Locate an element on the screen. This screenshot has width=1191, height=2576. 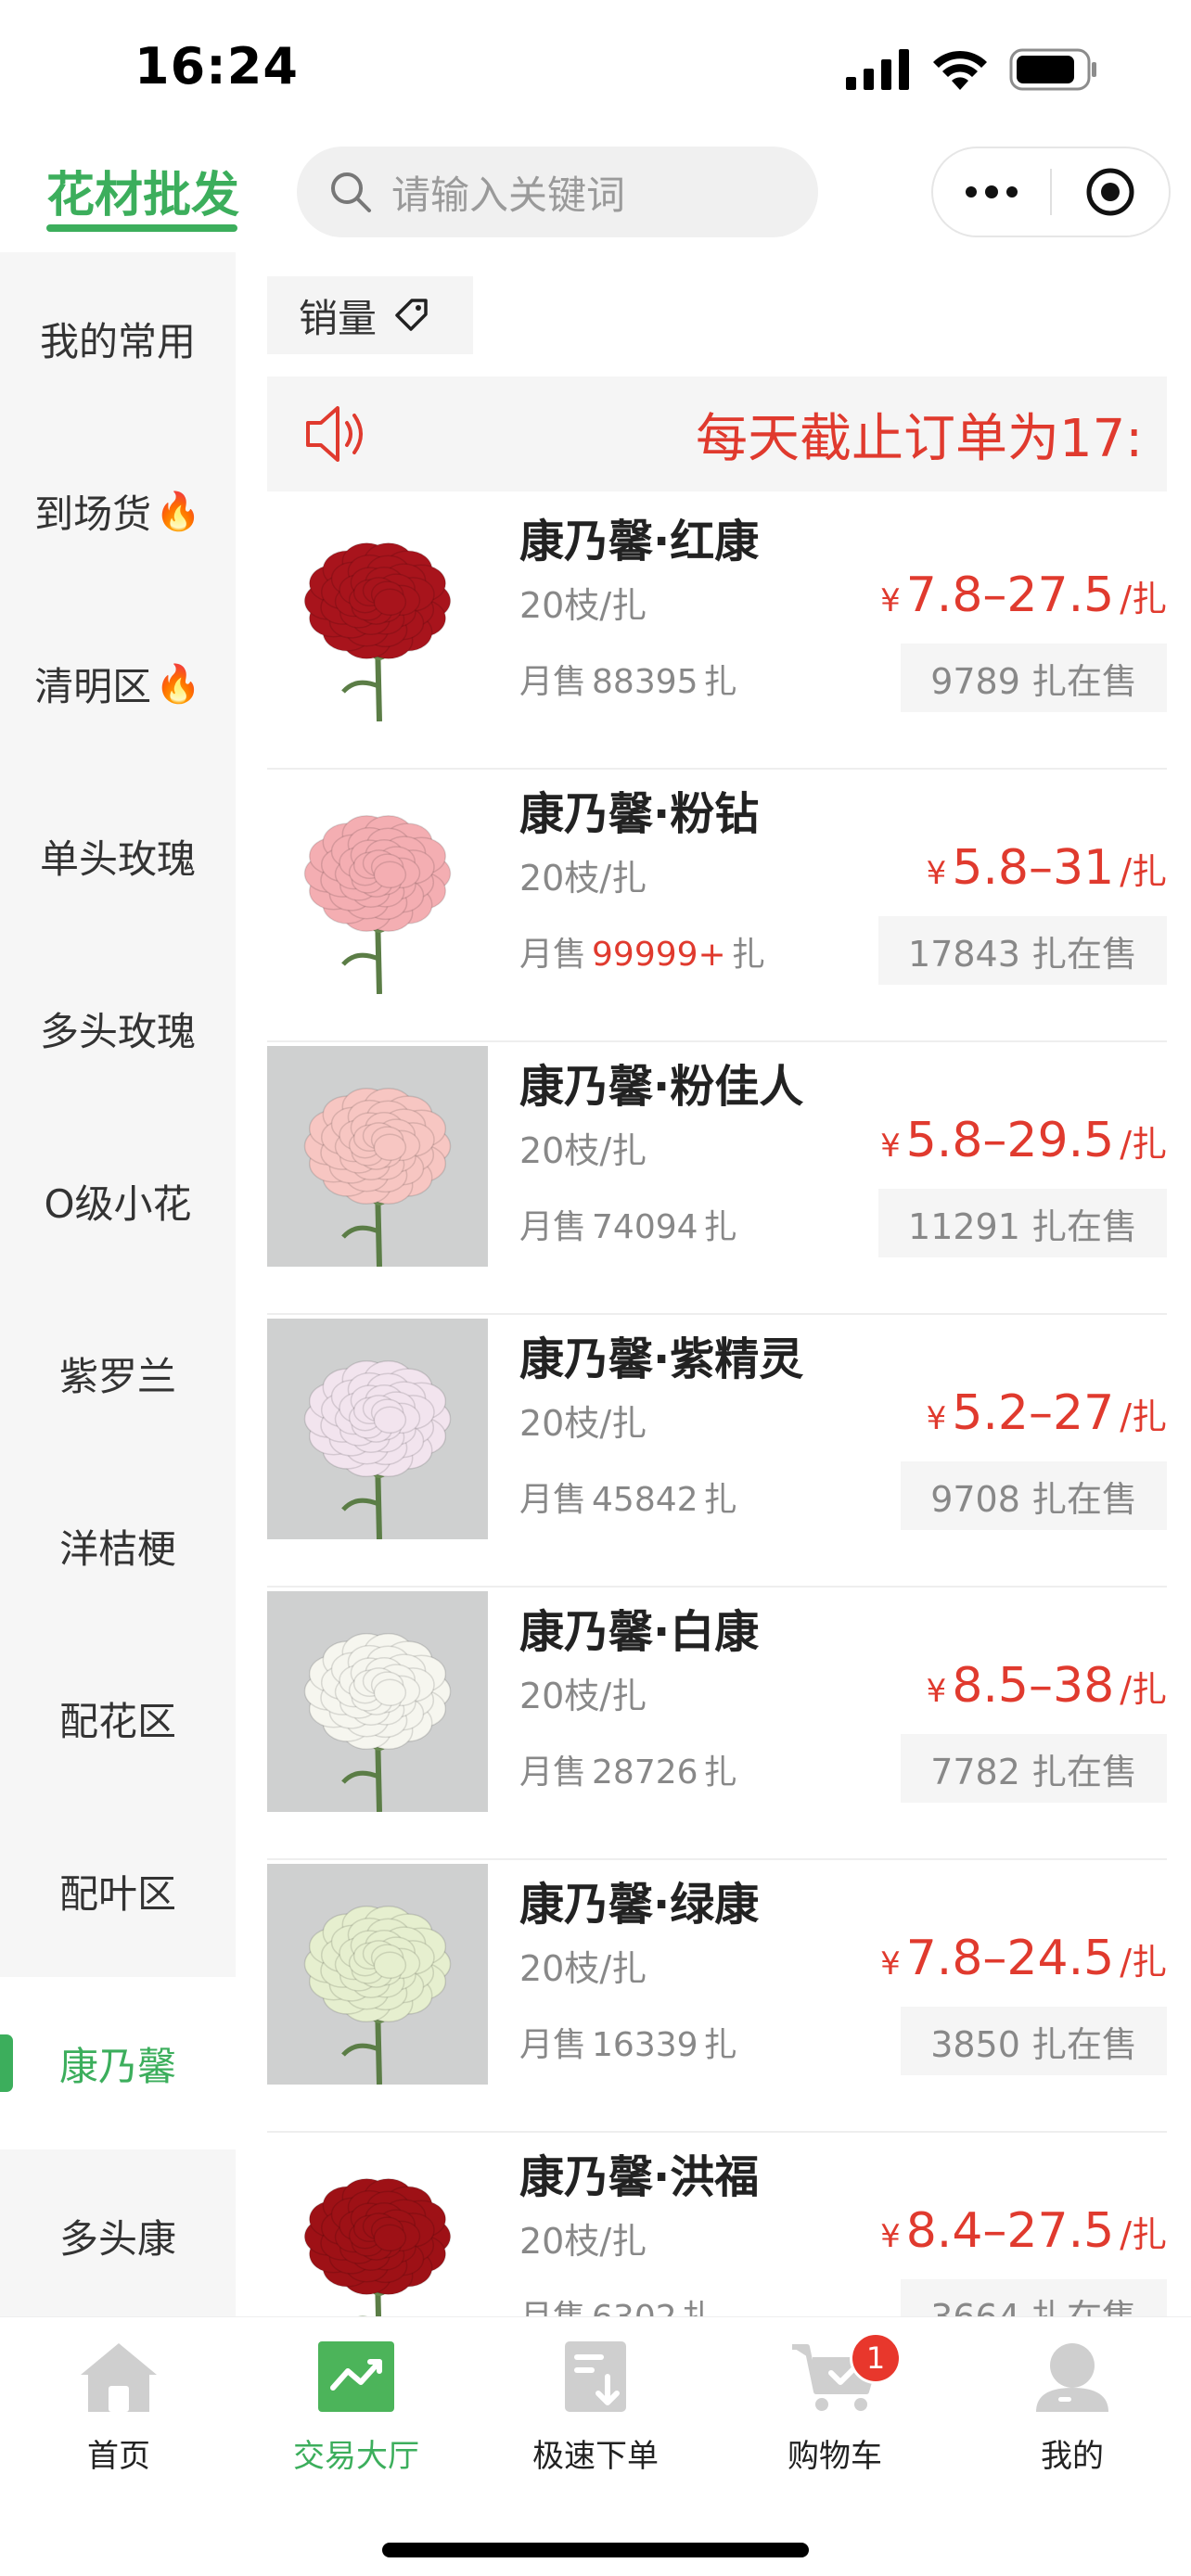
page-title: 花材批发 is located at coordinates (142, 191).